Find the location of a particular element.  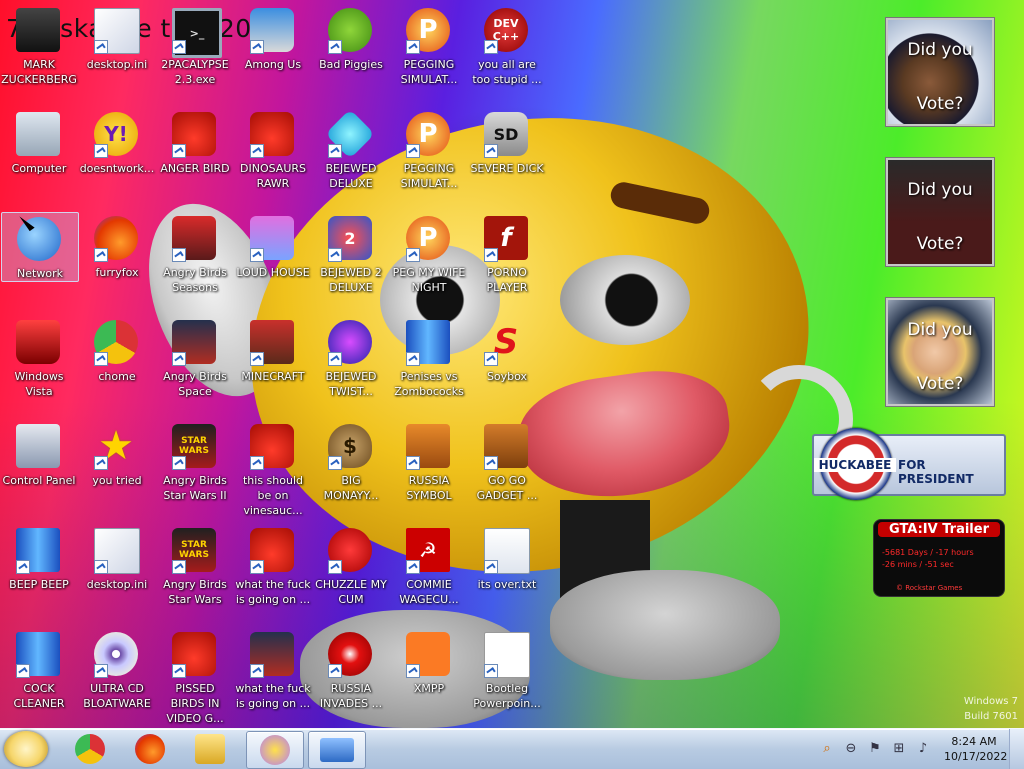

desktop-icon: DINOSAURS RAWR is located at coordinates (273, 158).